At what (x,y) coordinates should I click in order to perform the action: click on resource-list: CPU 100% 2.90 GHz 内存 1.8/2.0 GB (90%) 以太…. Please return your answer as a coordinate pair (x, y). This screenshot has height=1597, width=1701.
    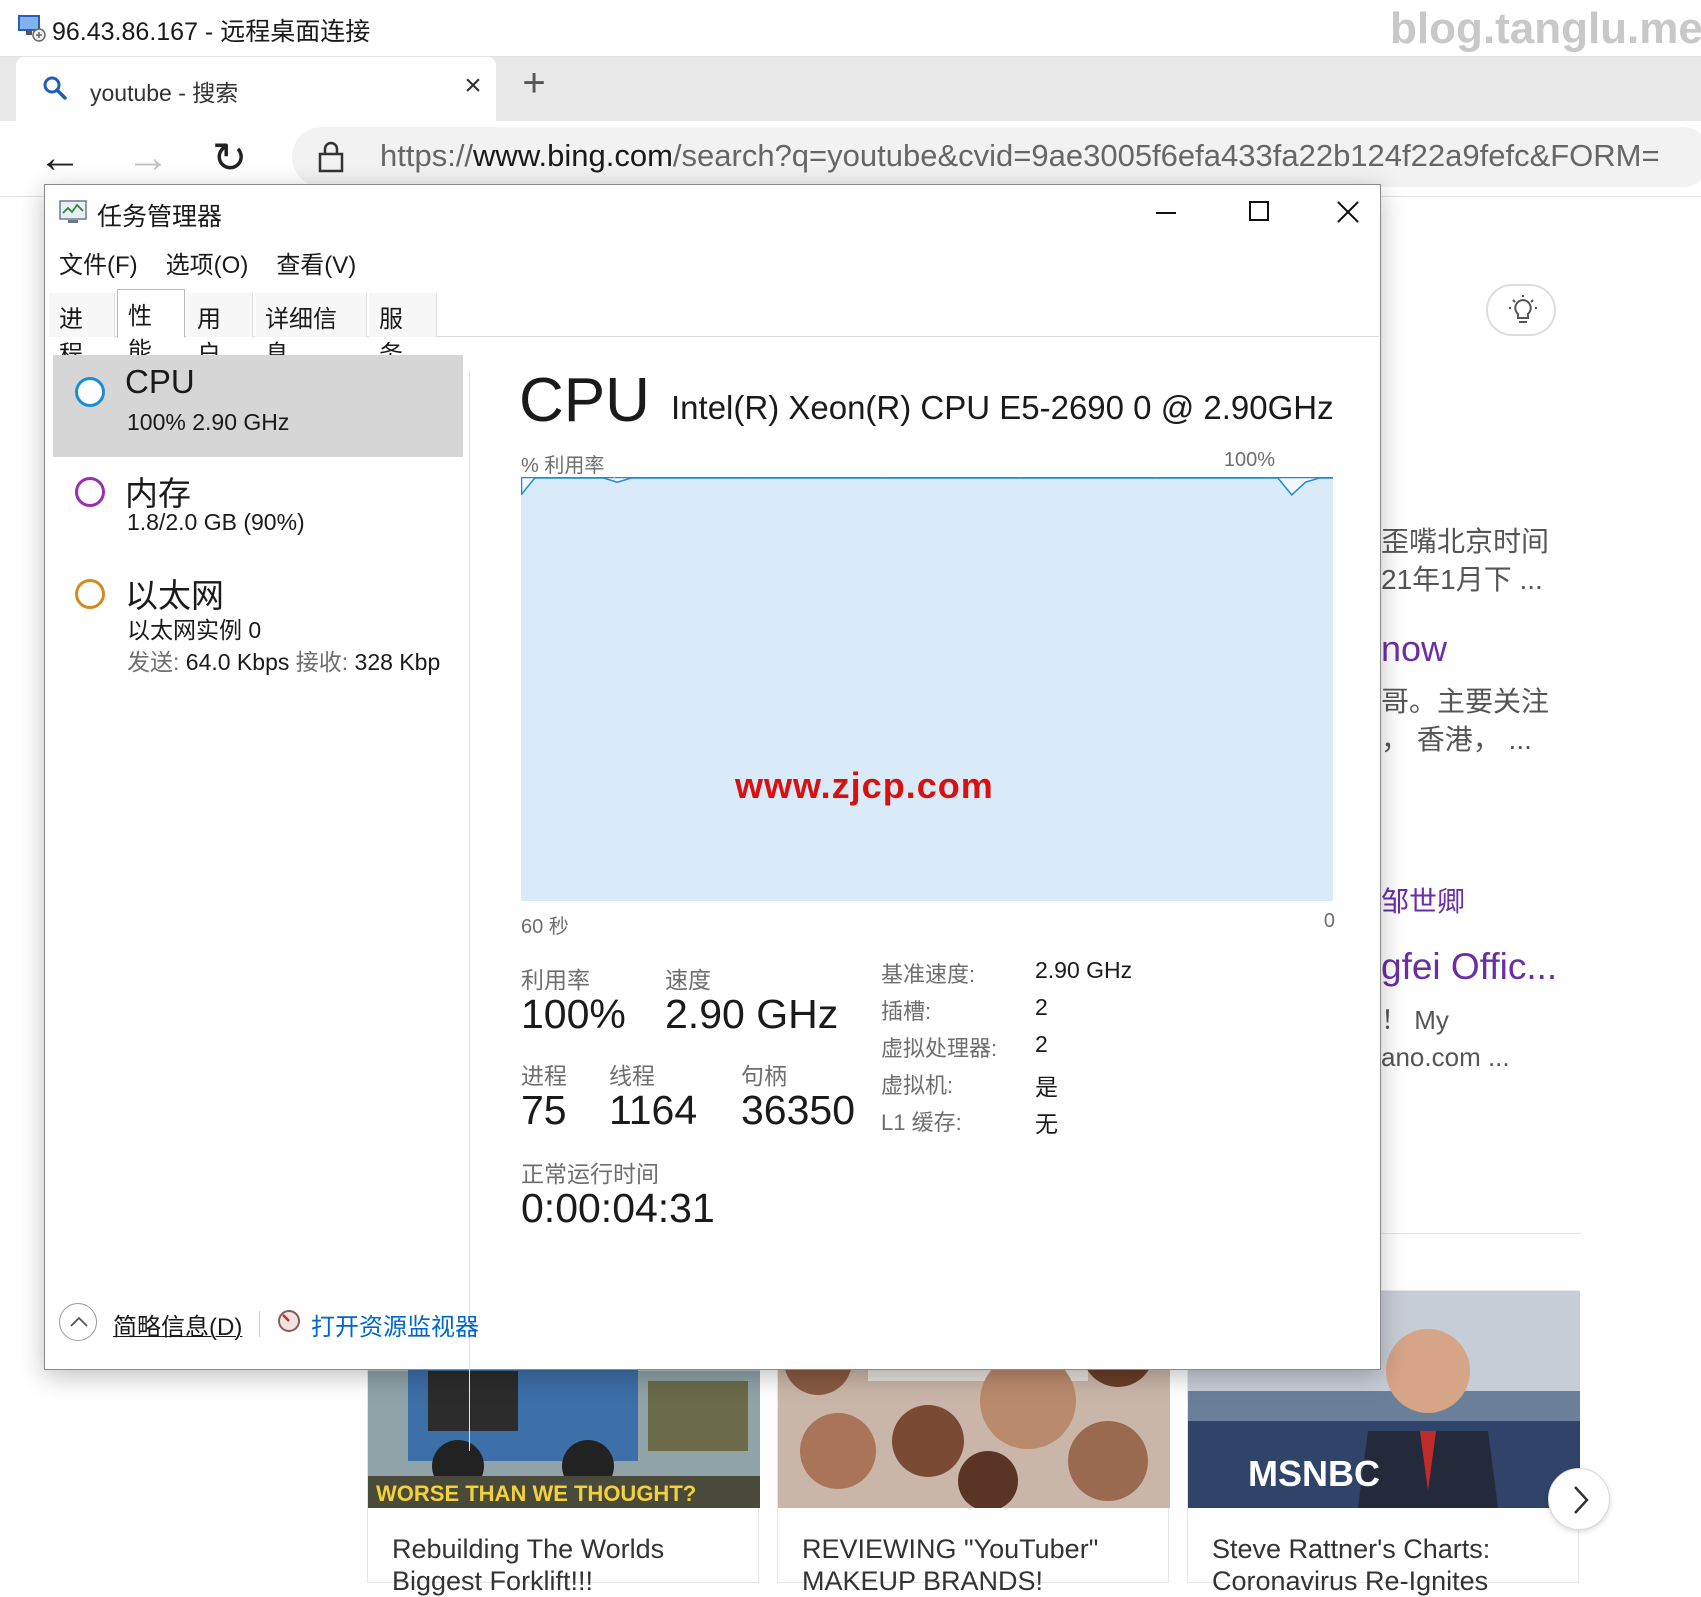
    Looking at the image, I should click on (258, 815).